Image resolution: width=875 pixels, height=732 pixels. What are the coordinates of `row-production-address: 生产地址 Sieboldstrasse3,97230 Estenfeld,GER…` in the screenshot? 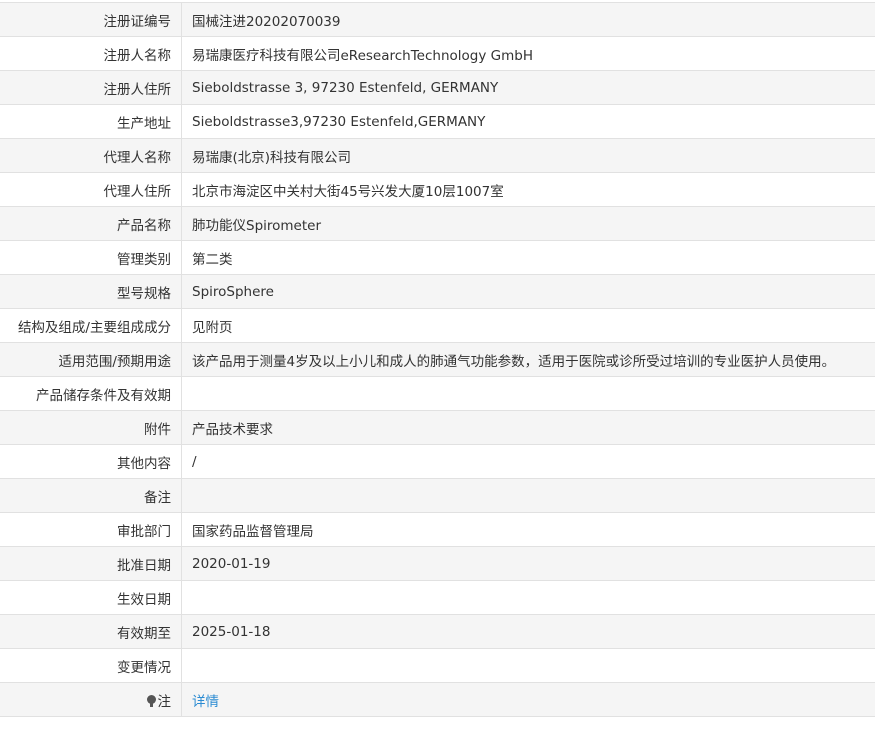 It's located at (437, 121).